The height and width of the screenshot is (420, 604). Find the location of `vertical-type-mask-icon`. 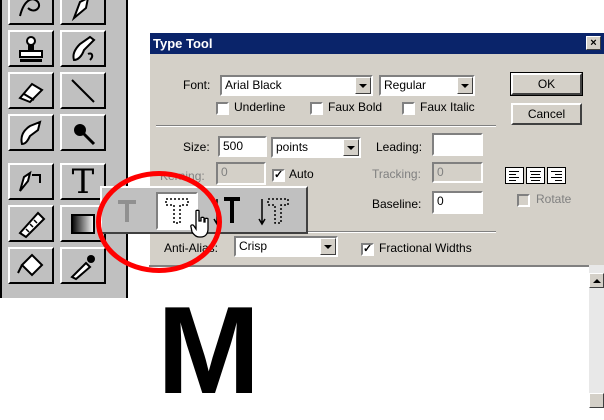

vertical-type-mask-icon is located at coordinates (273, 212).